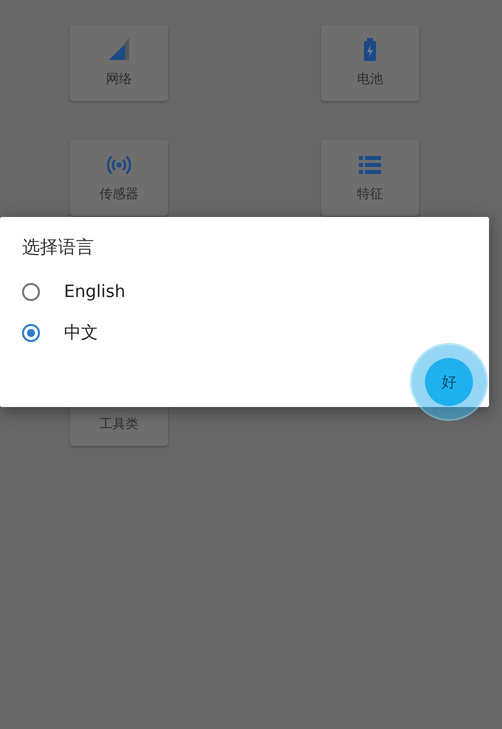 Image resolution: width=502 pixels, height=729 pixels. What do you see at coordinates (95, 292) in the screenshot?
I see `option-label: English` at bounding box center [95, 292].